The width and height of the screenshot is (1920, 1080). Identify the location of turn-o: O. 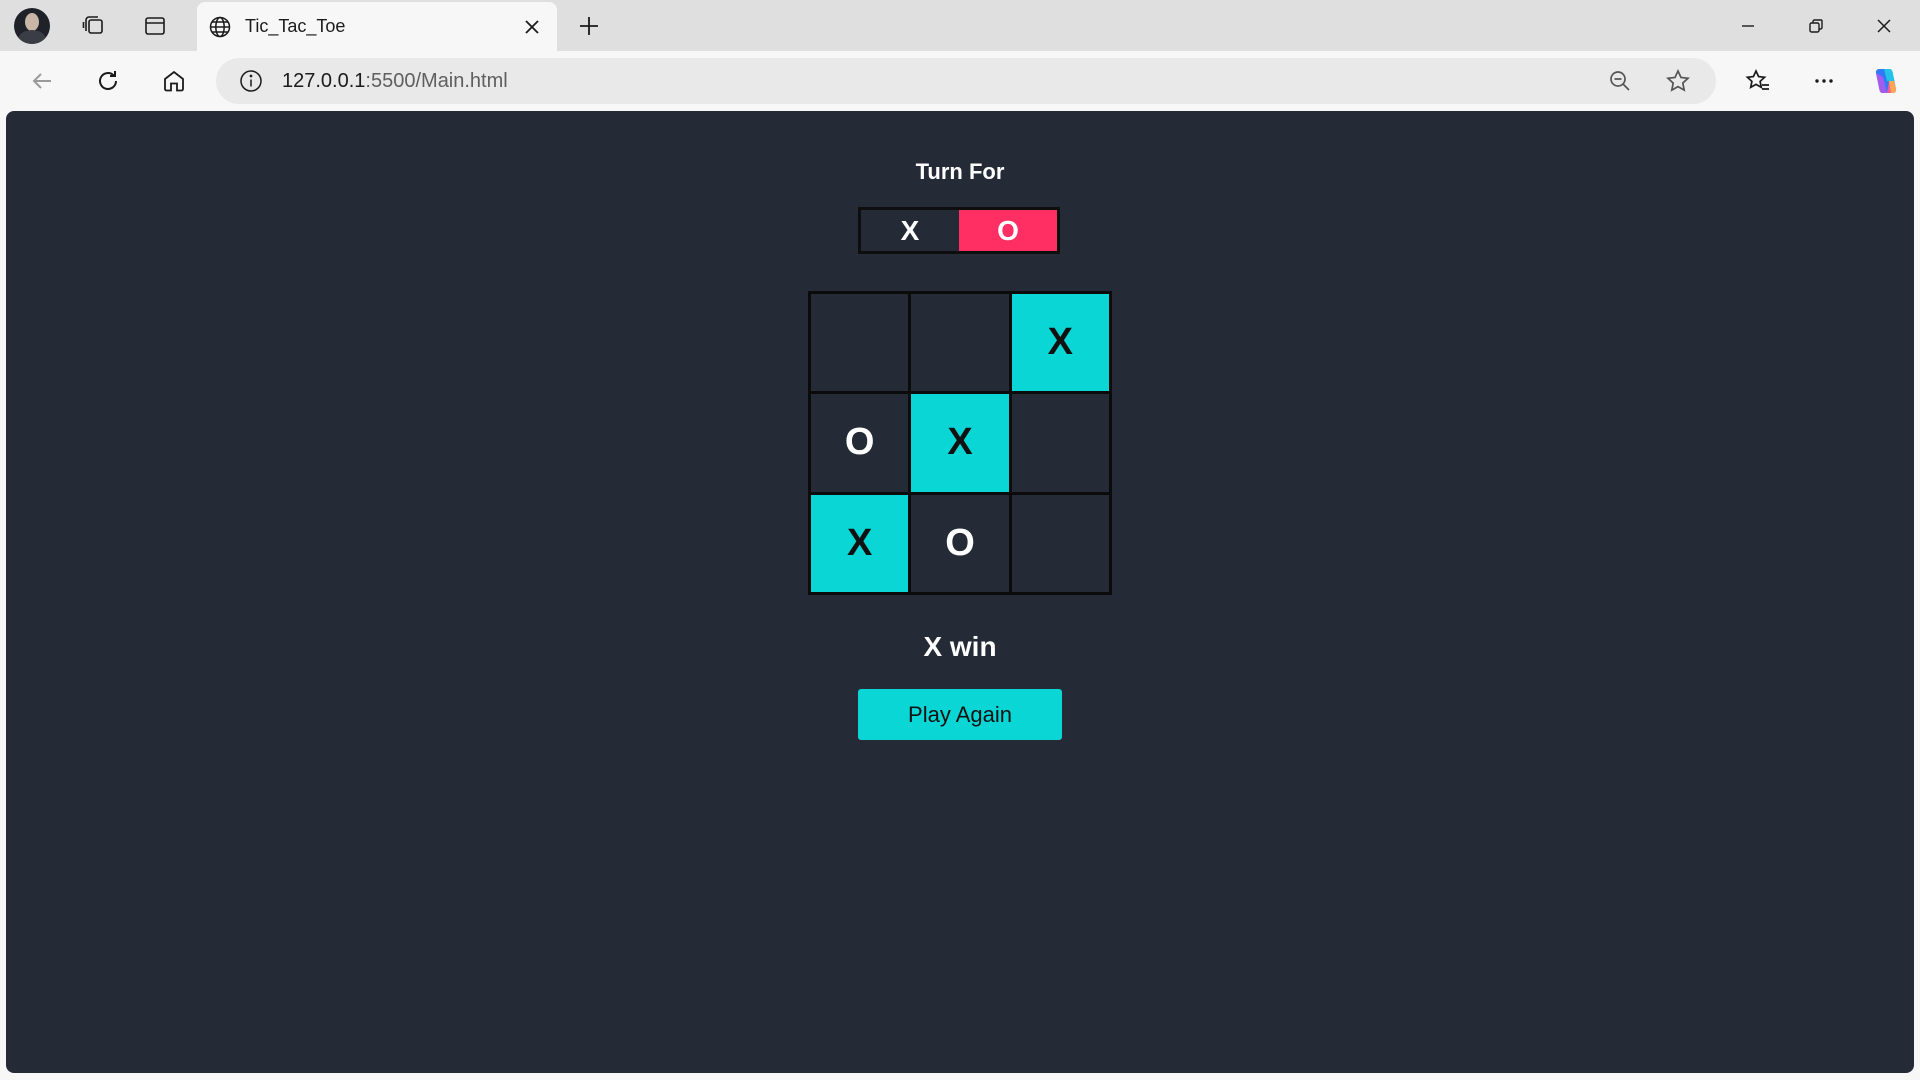
(1008, 230).